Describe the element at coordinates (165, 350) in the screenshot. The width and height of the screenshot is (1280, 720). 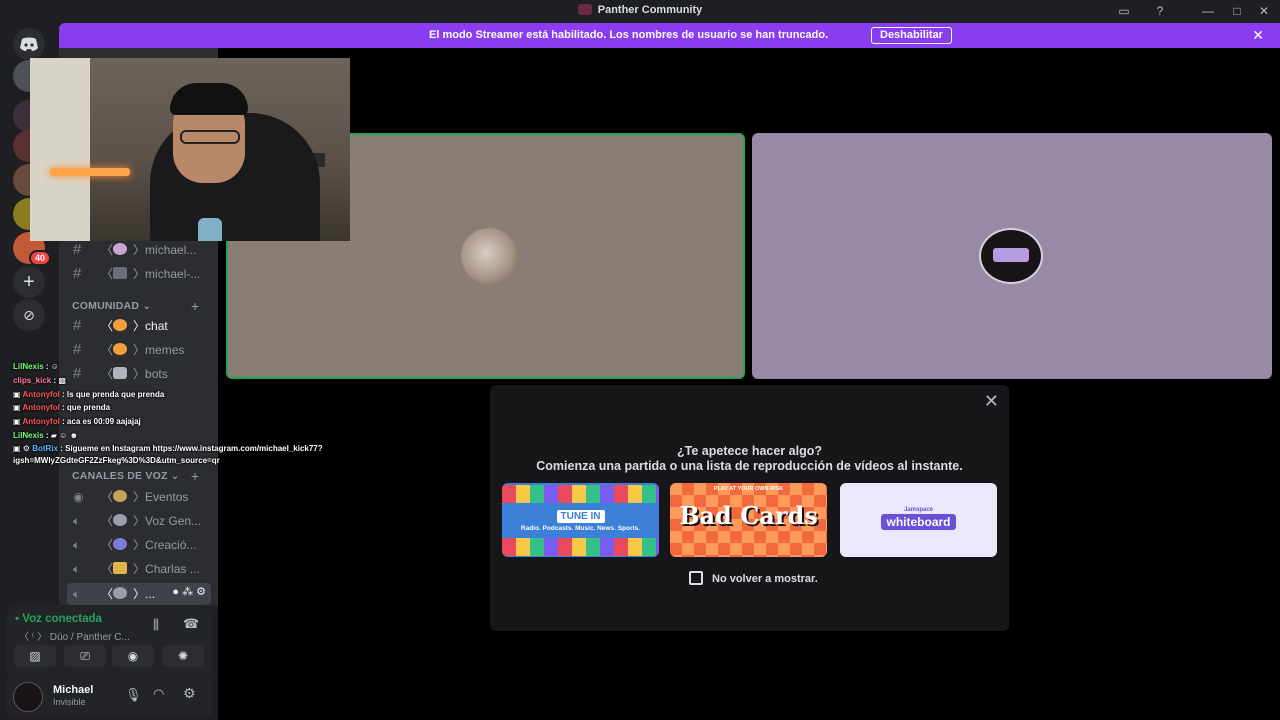
I see `channel-label: memes` at that location.